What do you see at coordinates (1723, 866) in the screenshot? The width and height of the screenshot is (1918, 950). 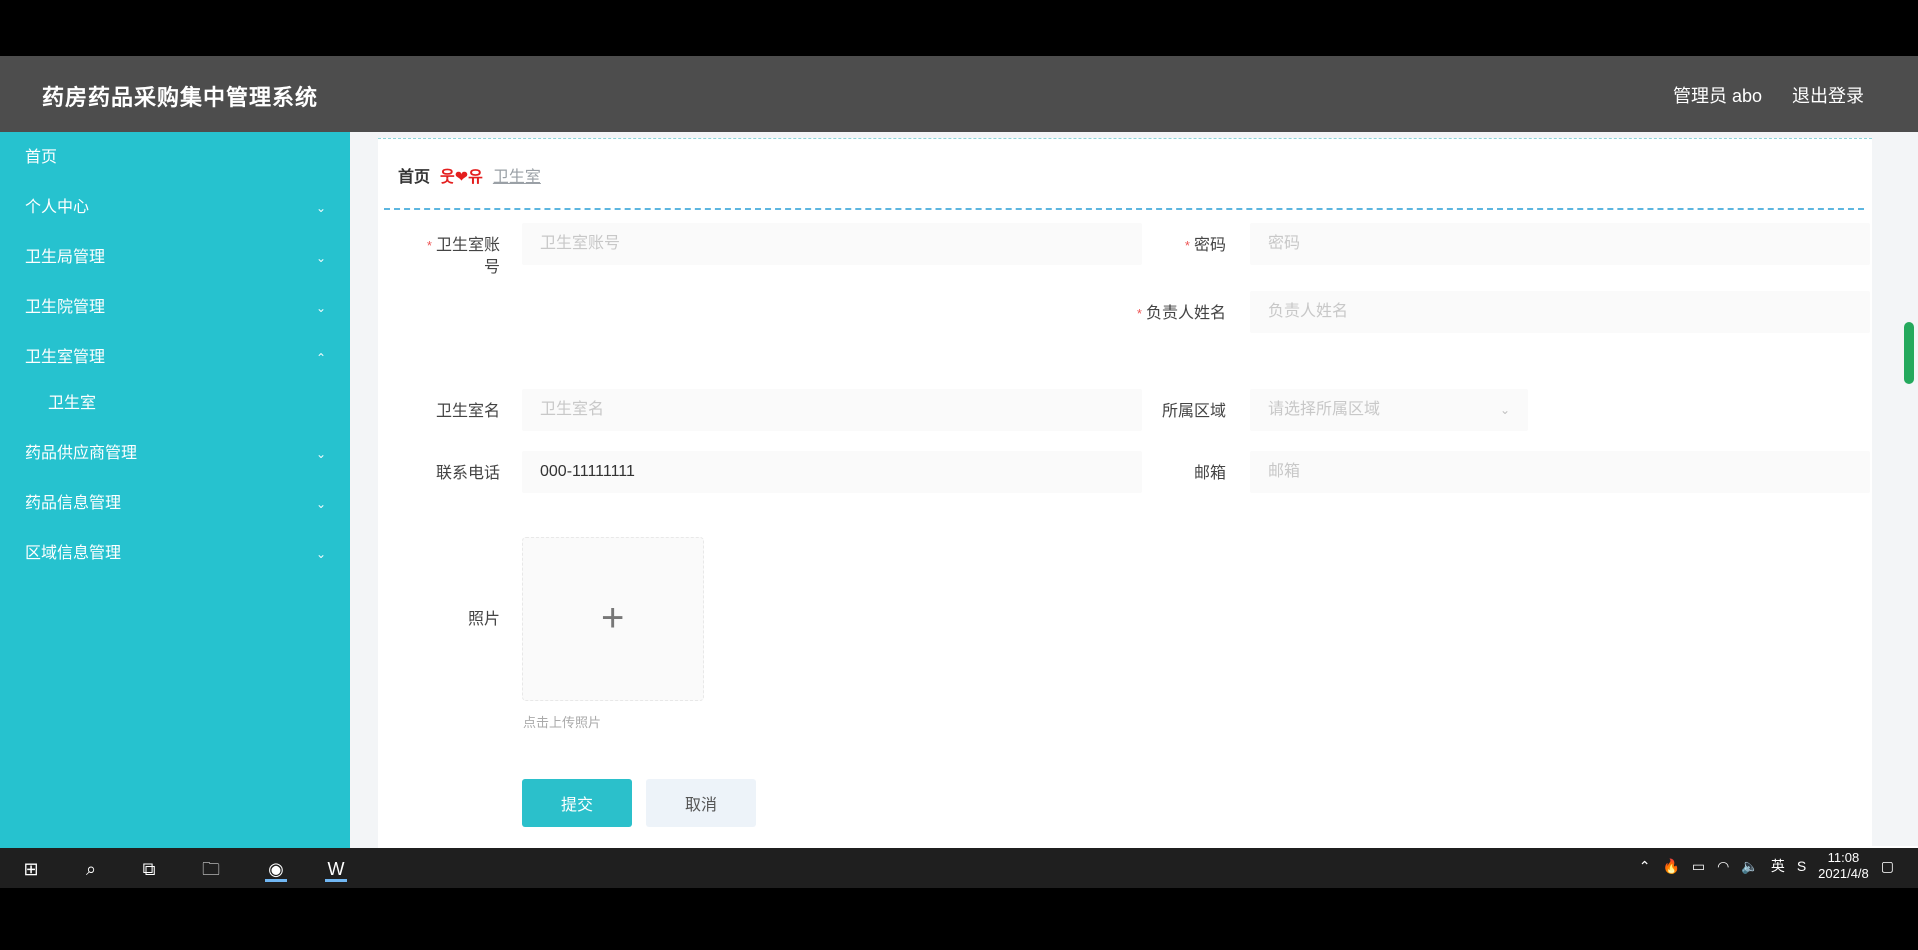 I see `wifi-icon: ◠` at bounding box center [1723, 866].